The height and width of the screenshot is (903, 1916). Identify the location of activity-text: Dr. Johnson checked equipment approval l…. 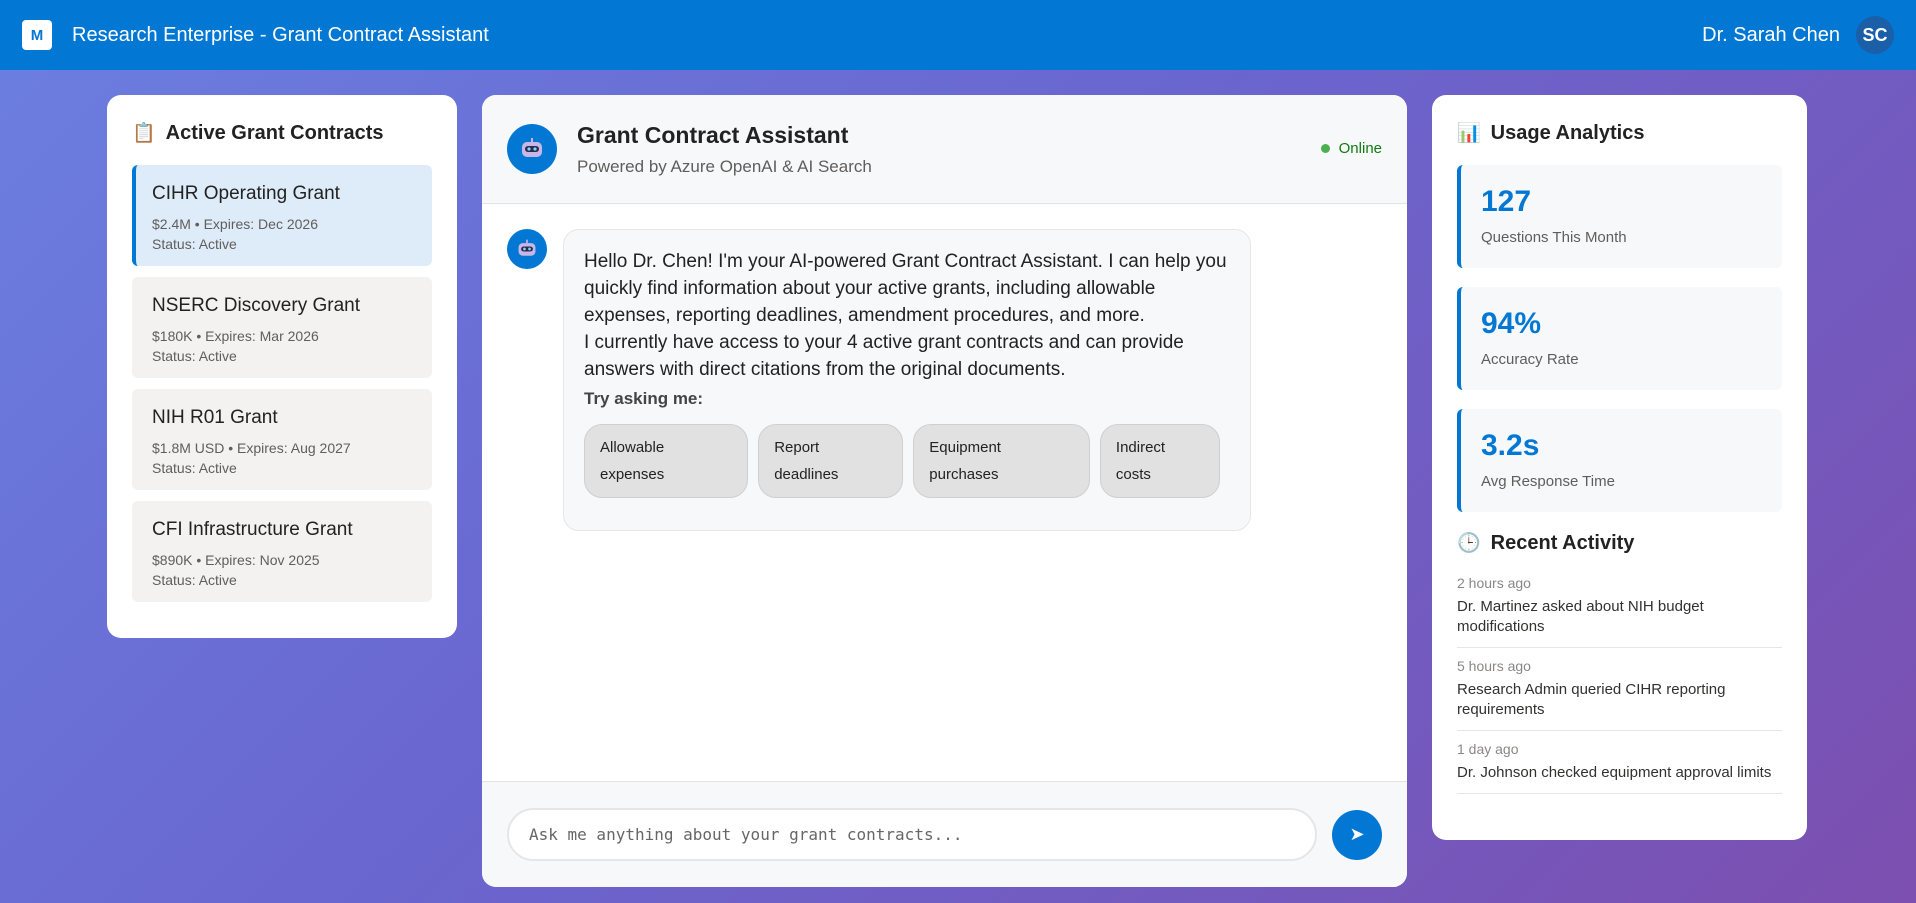
(1614, 772).